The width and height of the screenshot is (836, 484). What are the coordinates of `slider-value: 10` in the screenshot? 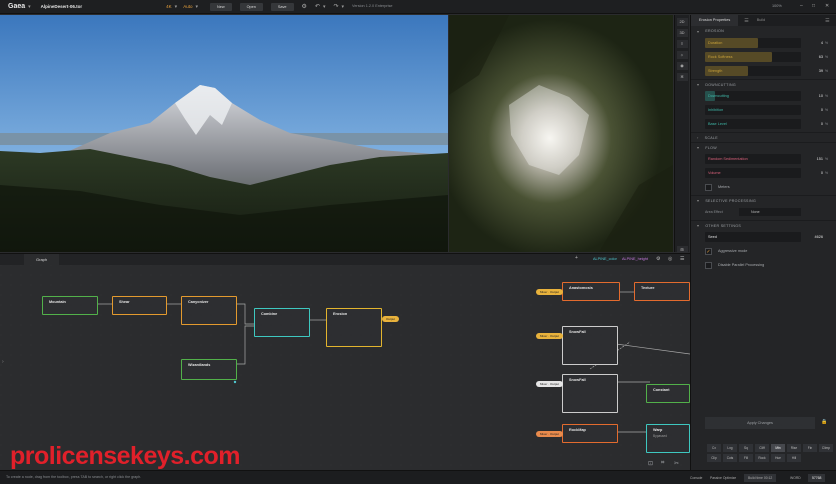 It's located at (814, 96).